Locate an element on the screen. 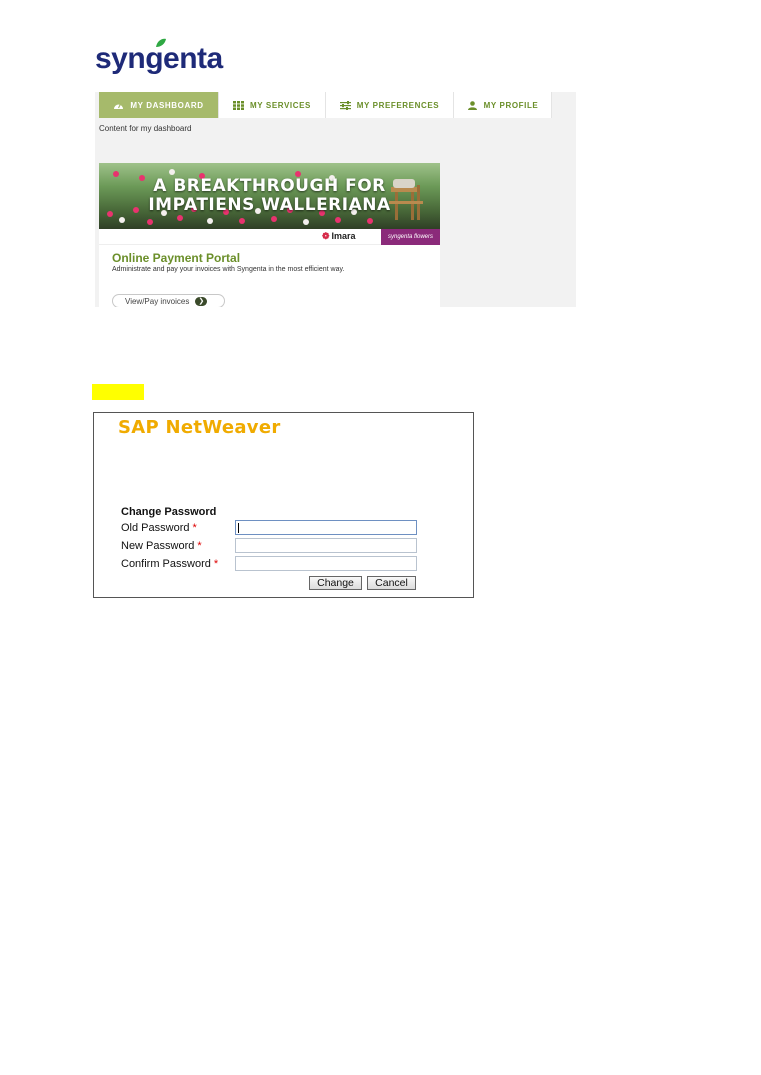  promo-banner: A BREAKTHROUGH FOR IMPATIENS WALLERIANA is located at coordinates (269, 196).